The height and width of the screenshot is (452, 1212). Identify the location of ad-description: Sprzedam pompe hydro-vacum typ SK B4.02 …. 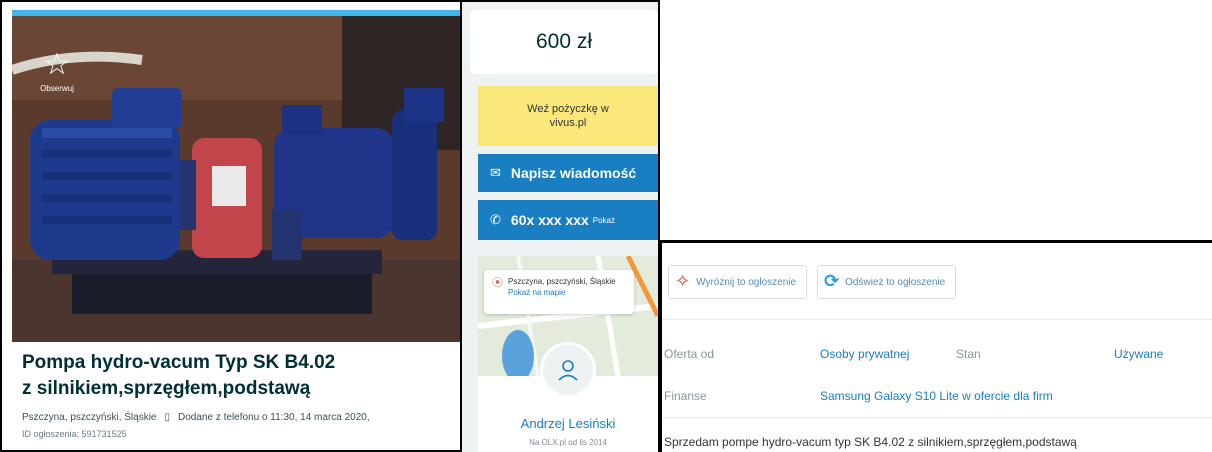
(870, 442).